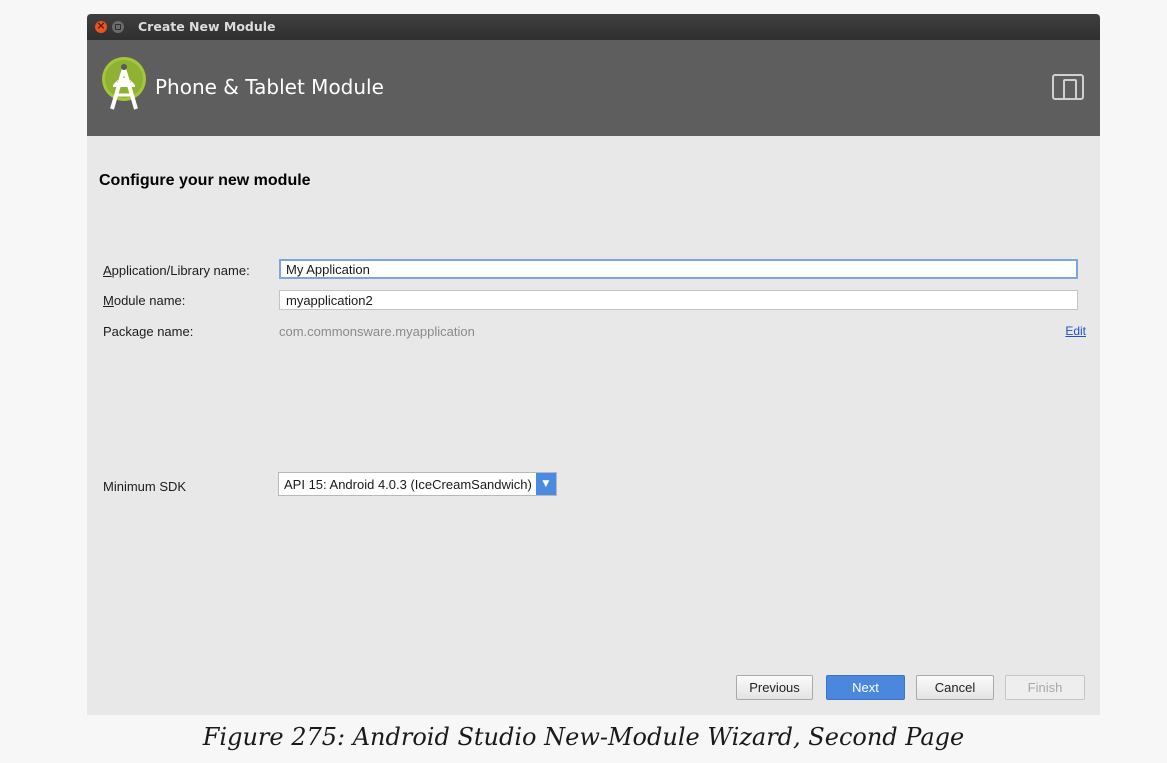 This screenshot has width=1167, height=763. I want to click on window-title: Create New Module, so click(207, 26).